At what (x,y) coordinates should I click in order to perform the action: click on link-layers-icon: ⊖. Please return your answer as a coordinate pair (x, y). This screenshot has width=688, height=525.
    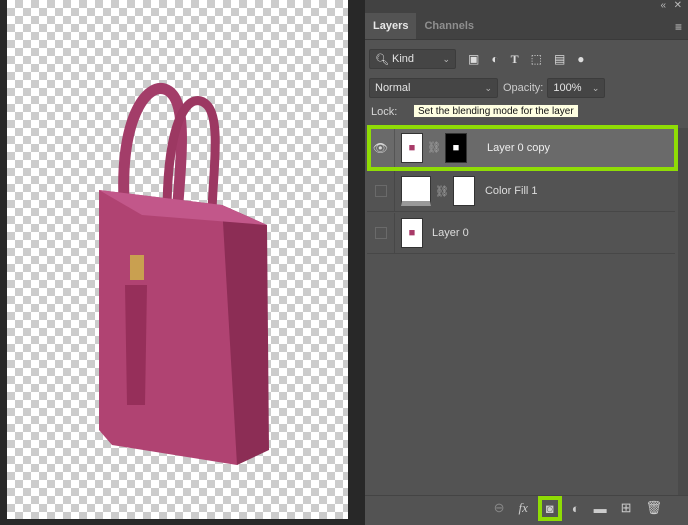
    Looking at the image, I should click on (499, 508).